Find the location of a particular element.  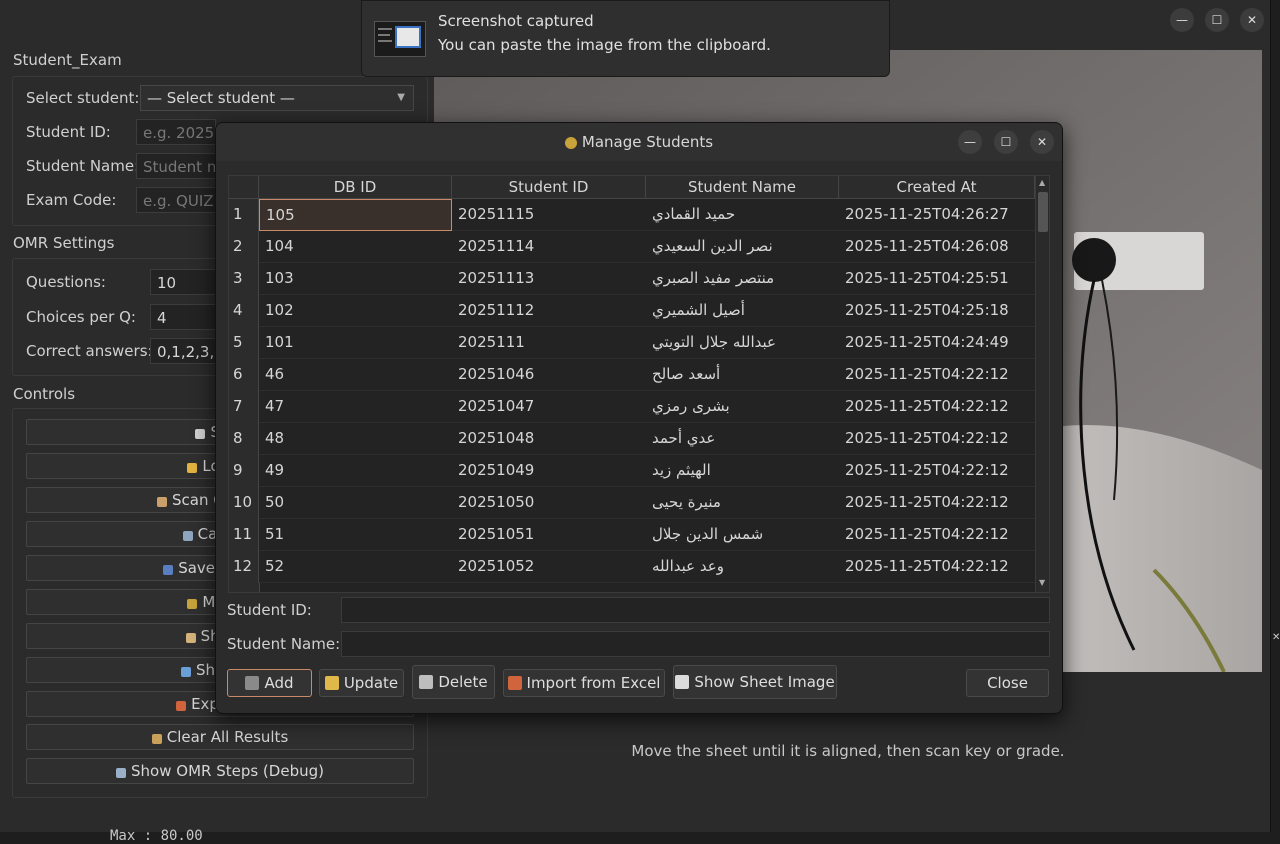

cell-db-id: 101 is located at coordinates (355, 343).